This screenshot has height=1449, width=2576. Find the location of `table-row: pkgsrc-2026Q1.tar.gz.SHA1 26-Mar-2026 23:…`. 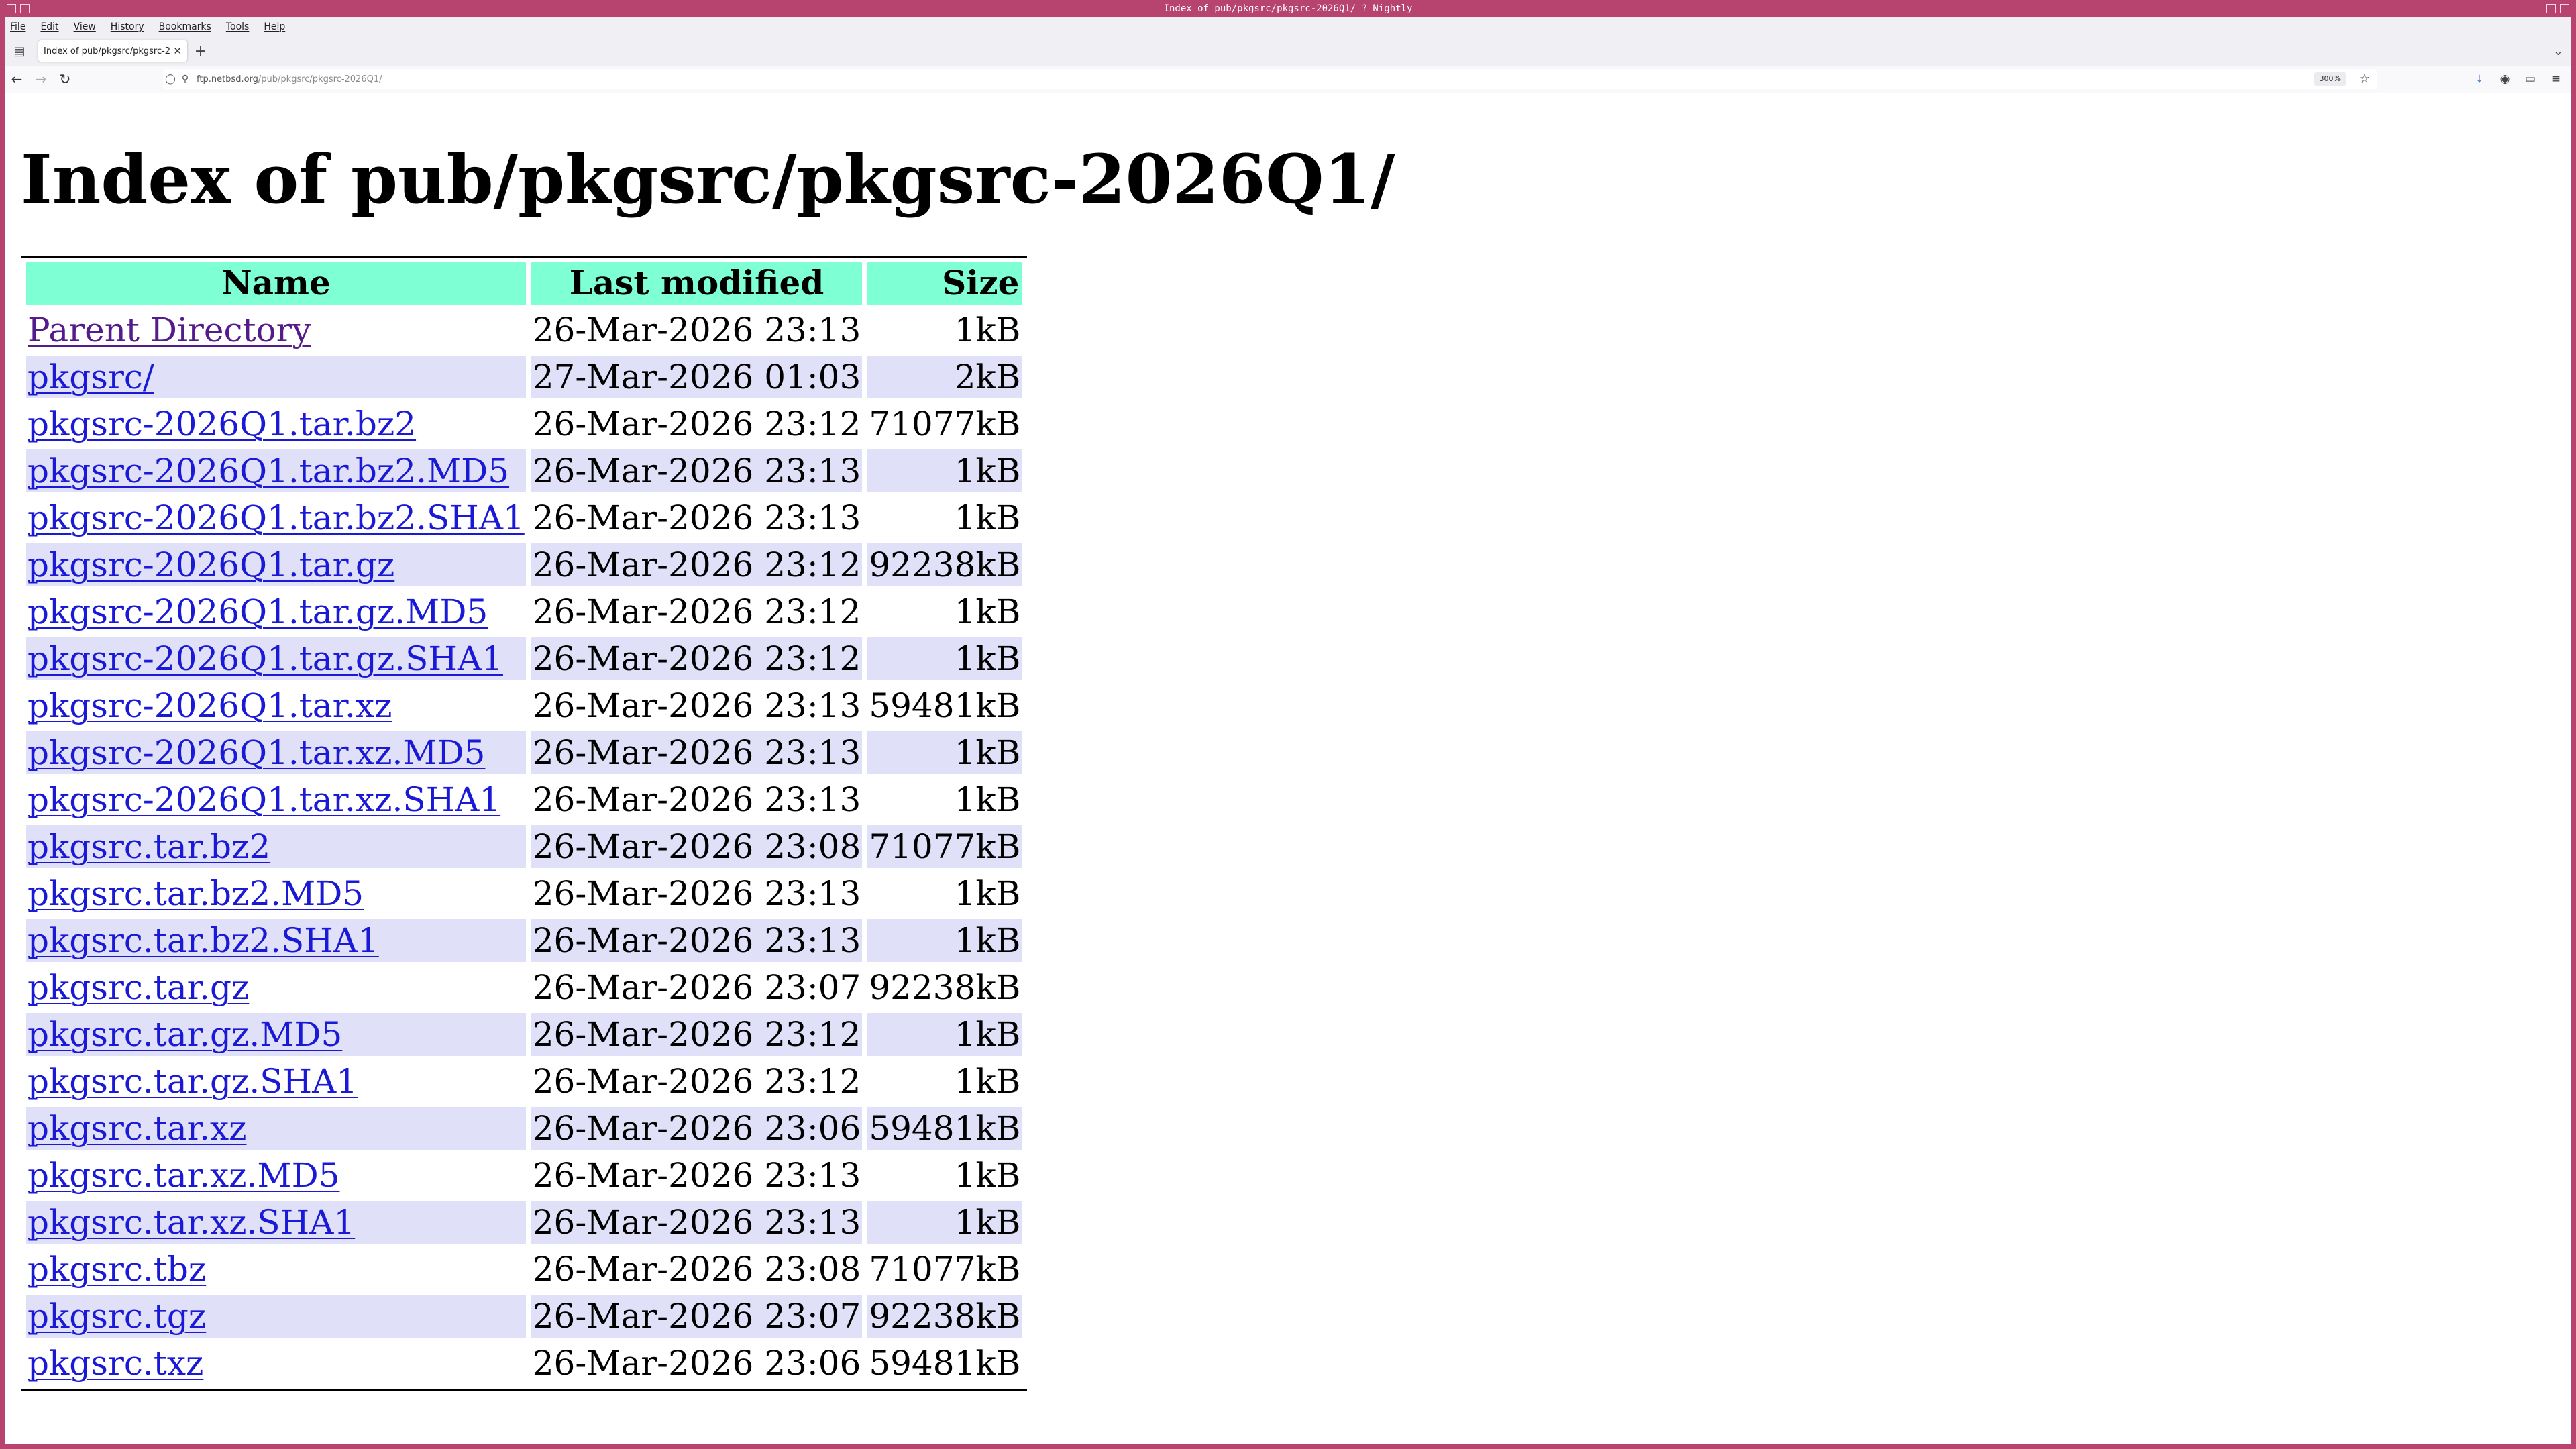

table-row: pkgsrc-2026Q1.tar.gz.SHA1 26-Mar-2026 23:… is located at coordinates (524, 658).